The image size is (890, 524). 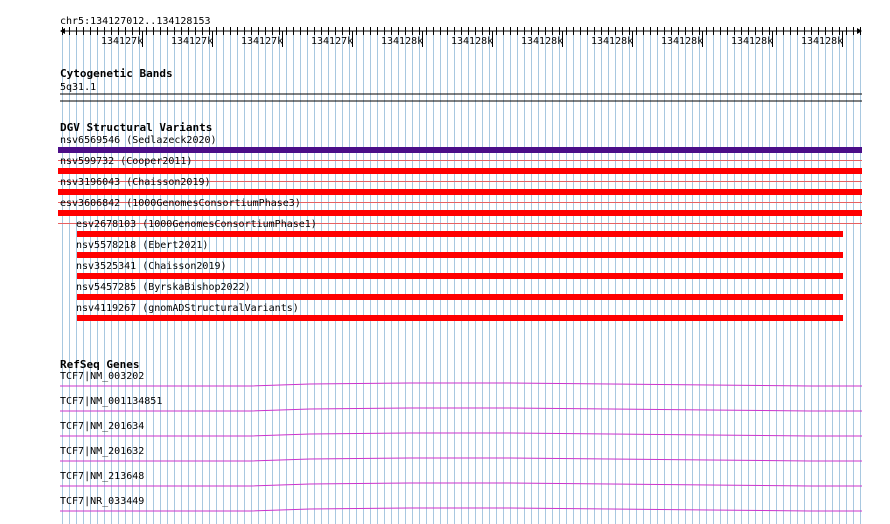 What do you see at coordinates (102, 476) in the screenshot?
I see `gene-label: TCF7|NM_213648` at bounding box center [102, 476].